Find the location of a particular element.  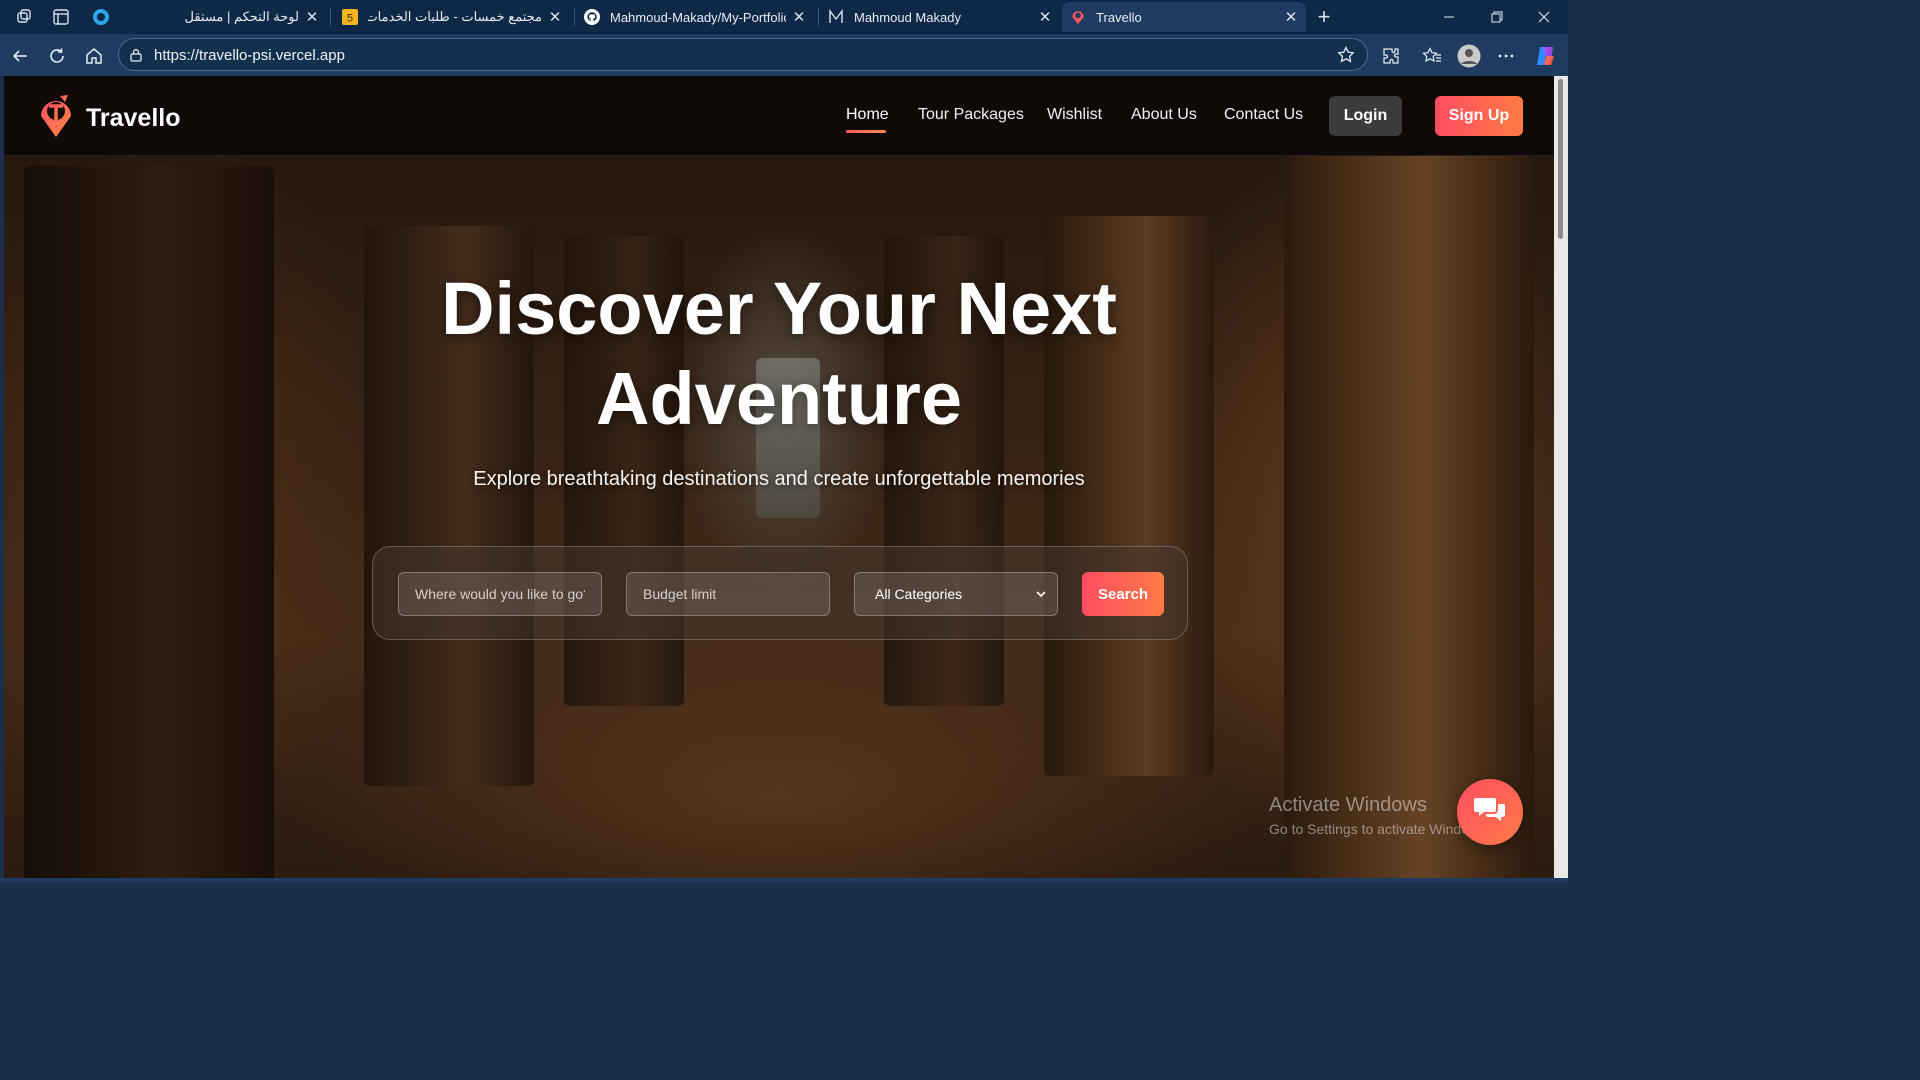

url-field: https://travello-psi.vercel.app is located at coordinates (743, 54).